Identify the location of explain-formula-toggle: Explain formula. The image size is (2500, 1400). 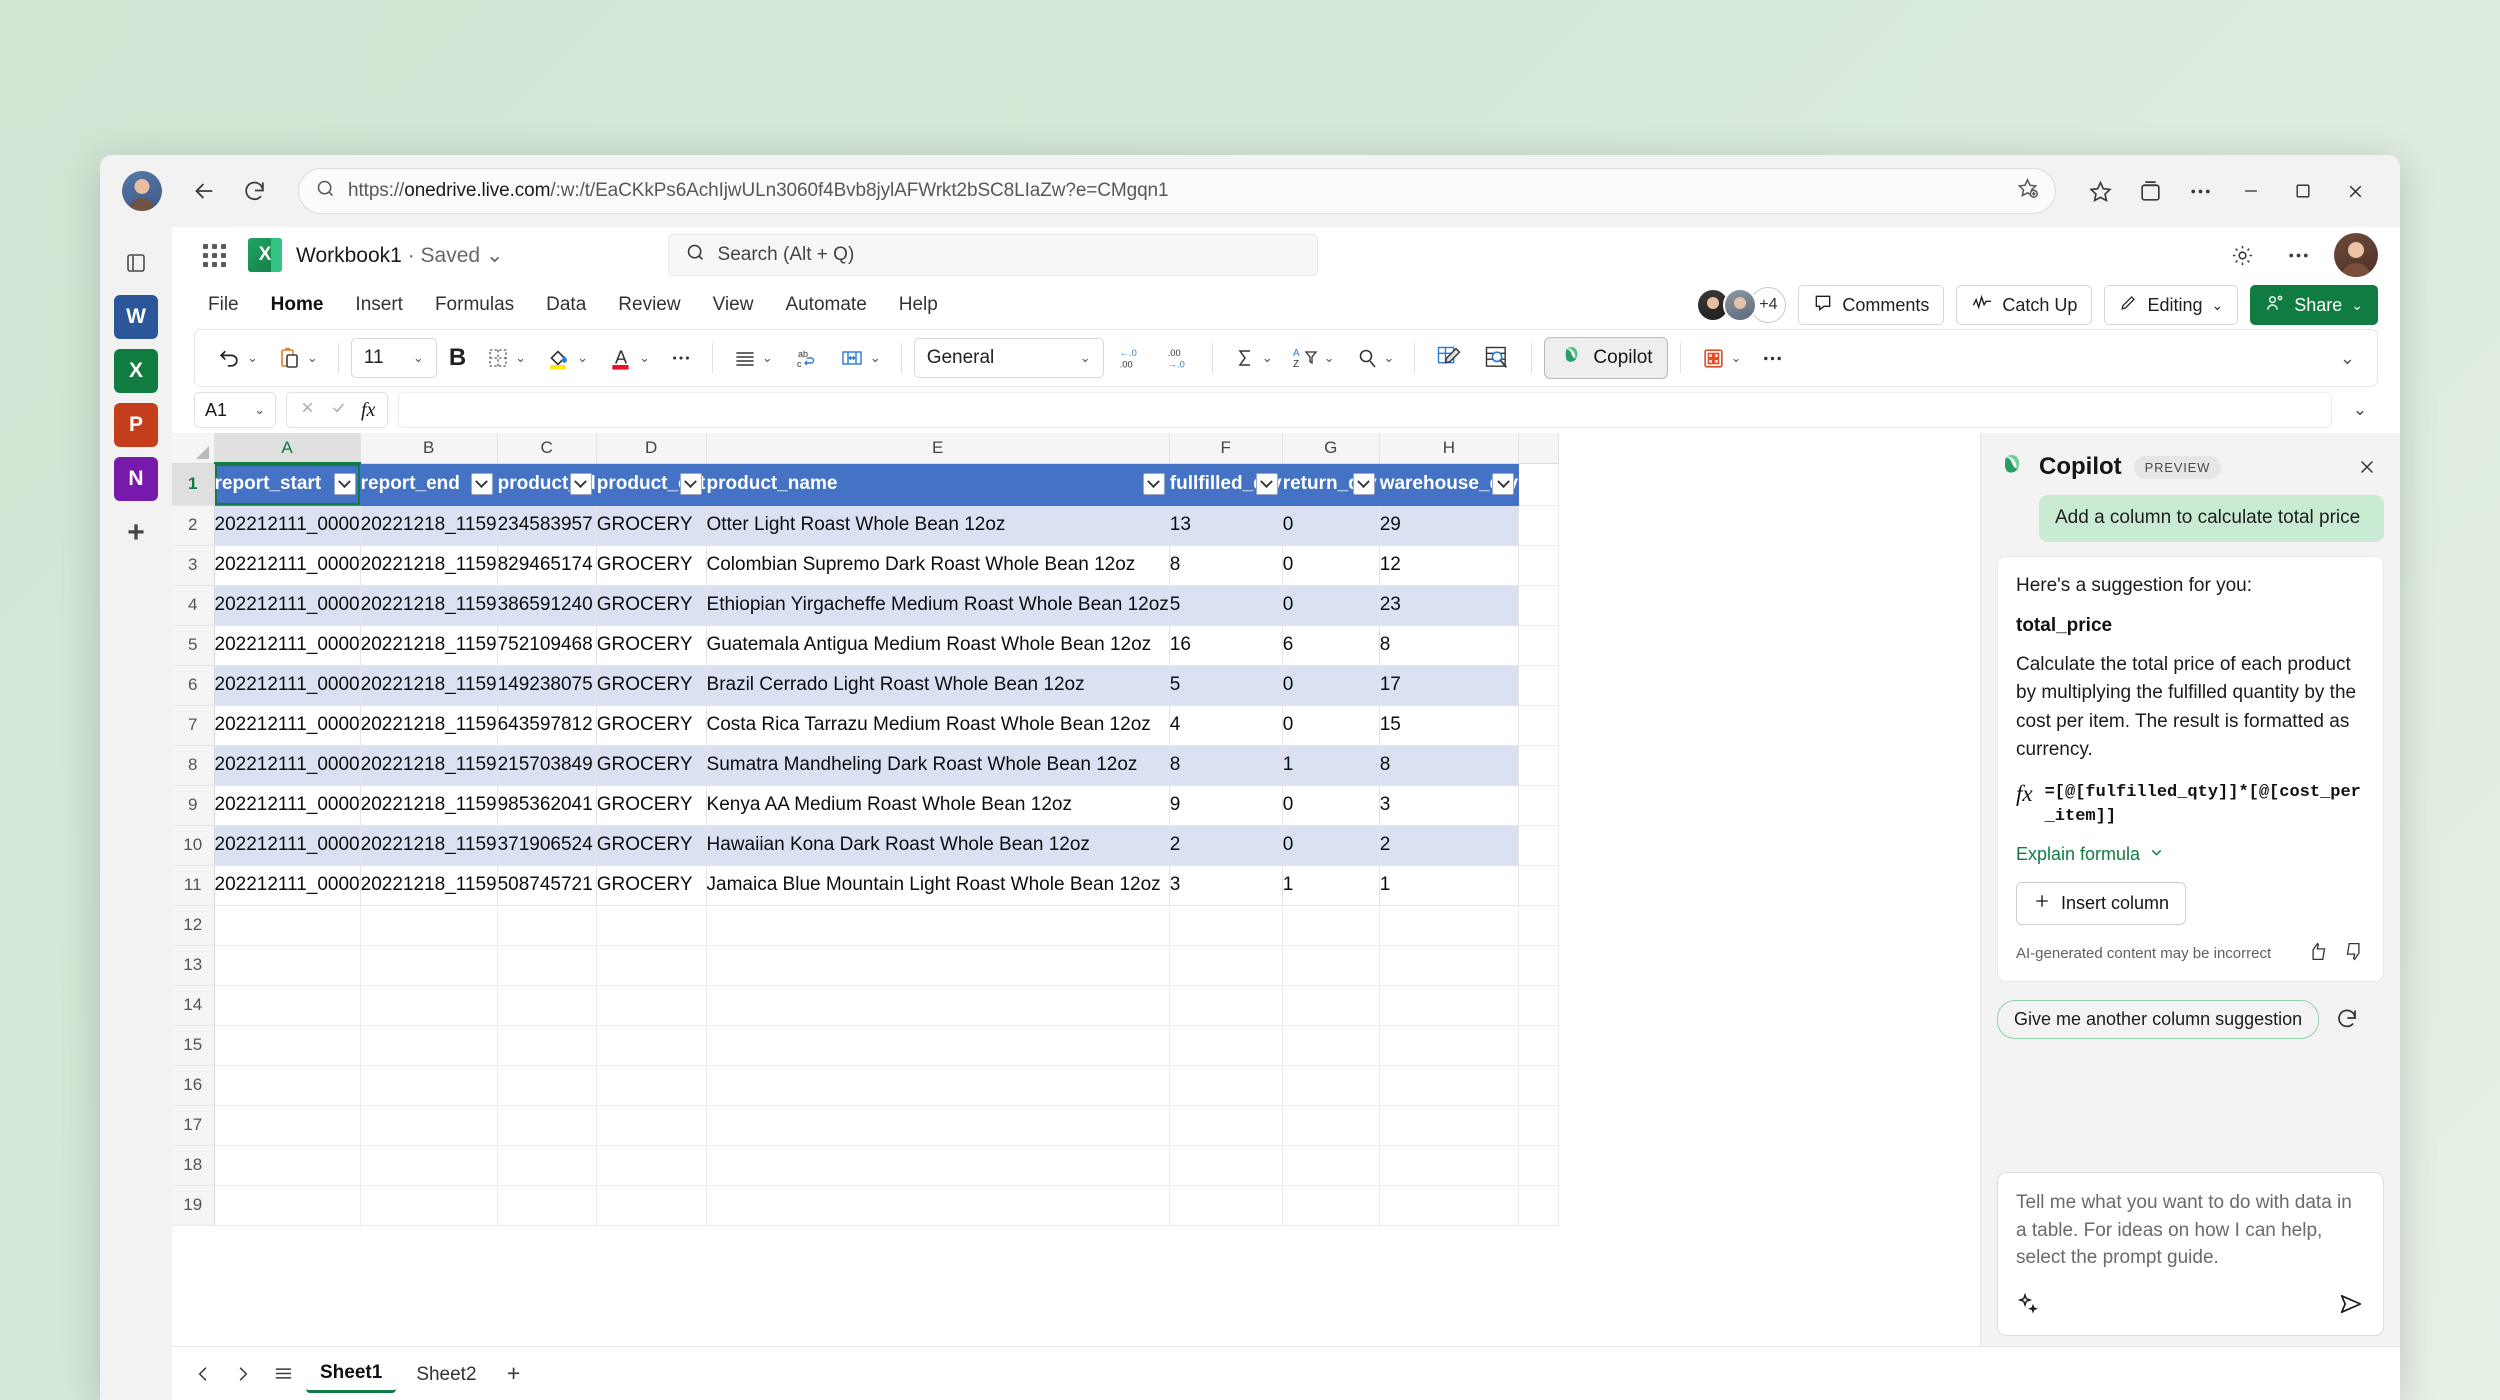
(2190, 855).